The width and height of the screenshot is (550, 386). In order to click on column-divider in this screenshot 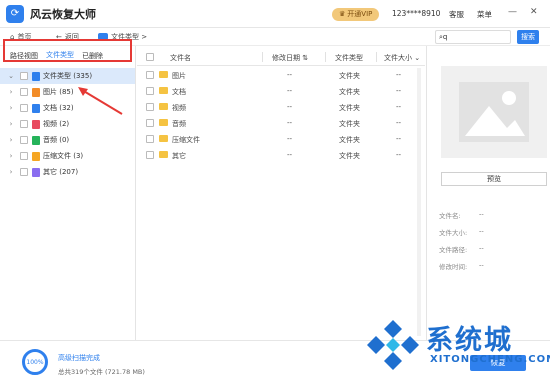, I will do `click(262, 57)`.